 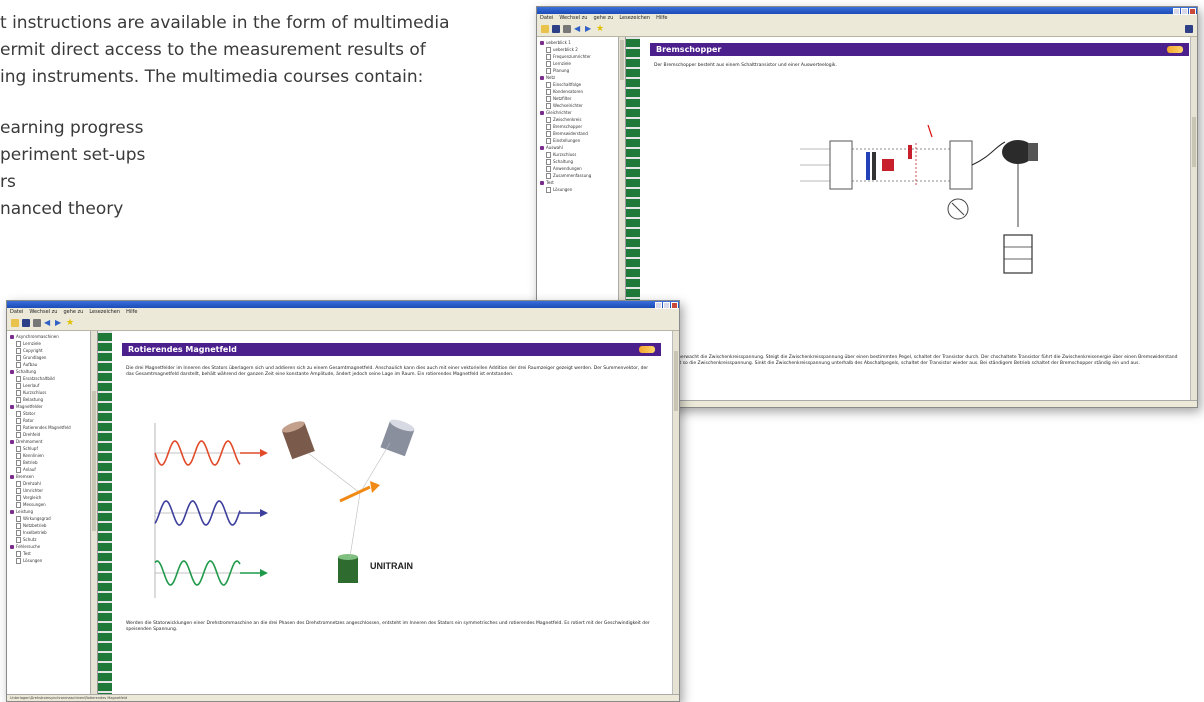 What do you see at coordinates (582, 119) in the screenshot?
I see `tree-item: Zwischenkreis` at bounding box center [582, 119].